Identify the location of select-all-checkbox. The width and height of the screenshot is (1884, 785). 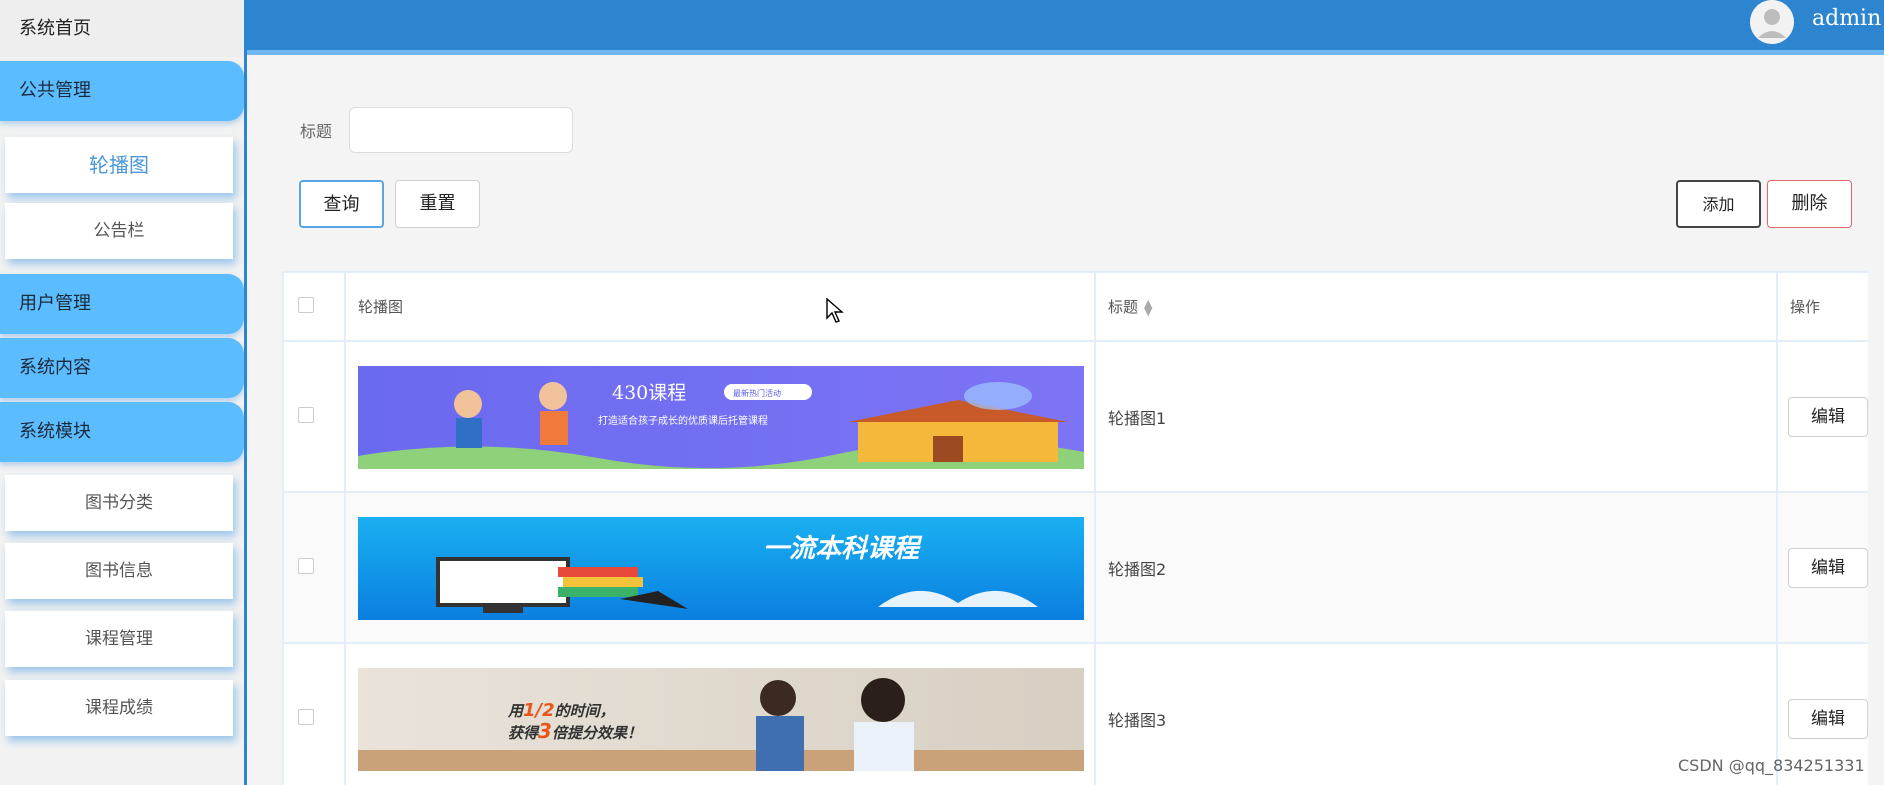
(306, 304).